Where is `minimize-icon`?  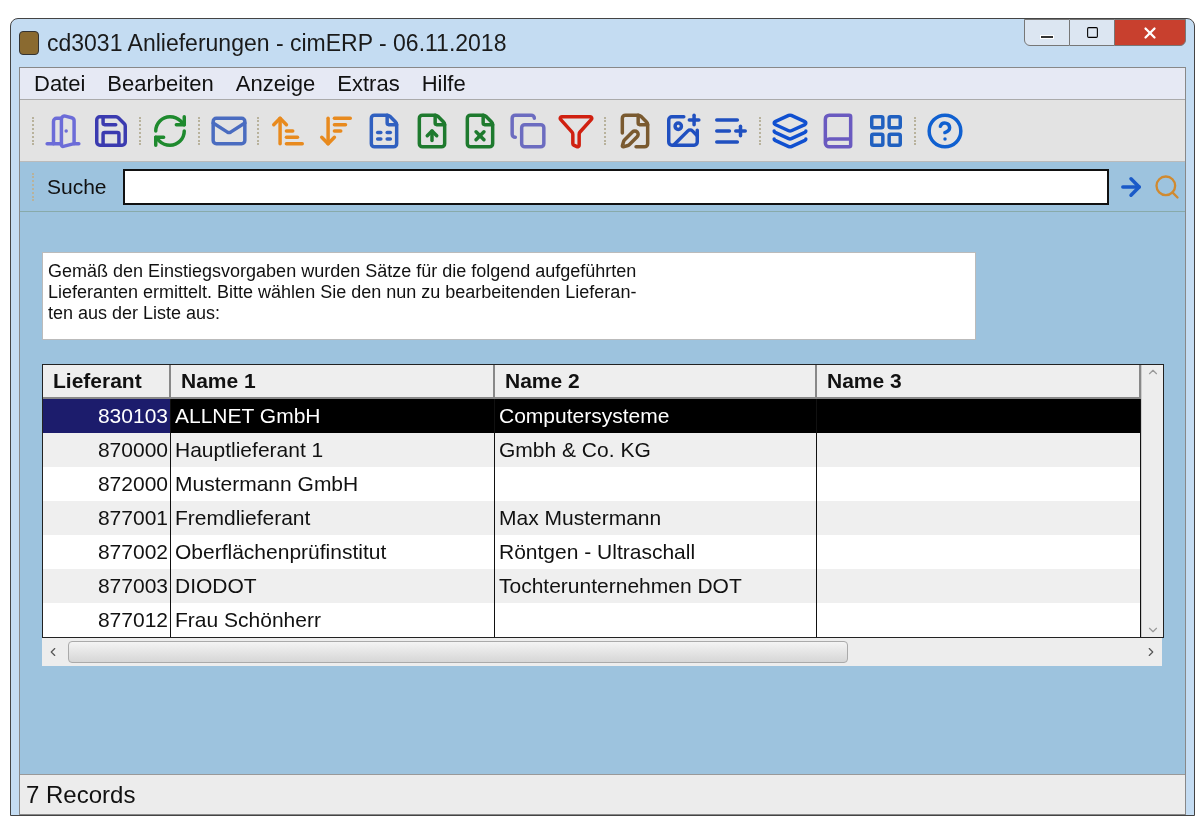 minimize-icon is located at coordinates (1047, 36).